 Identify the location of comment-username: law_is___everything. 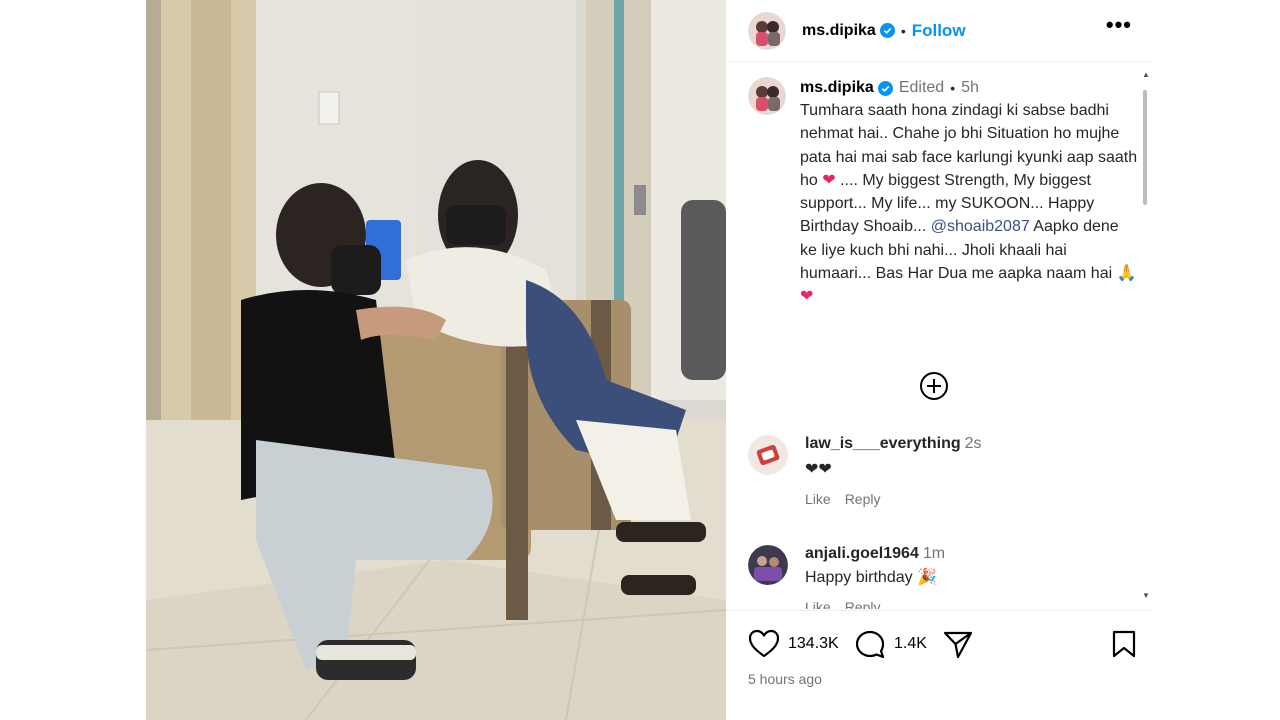
(883, 443).